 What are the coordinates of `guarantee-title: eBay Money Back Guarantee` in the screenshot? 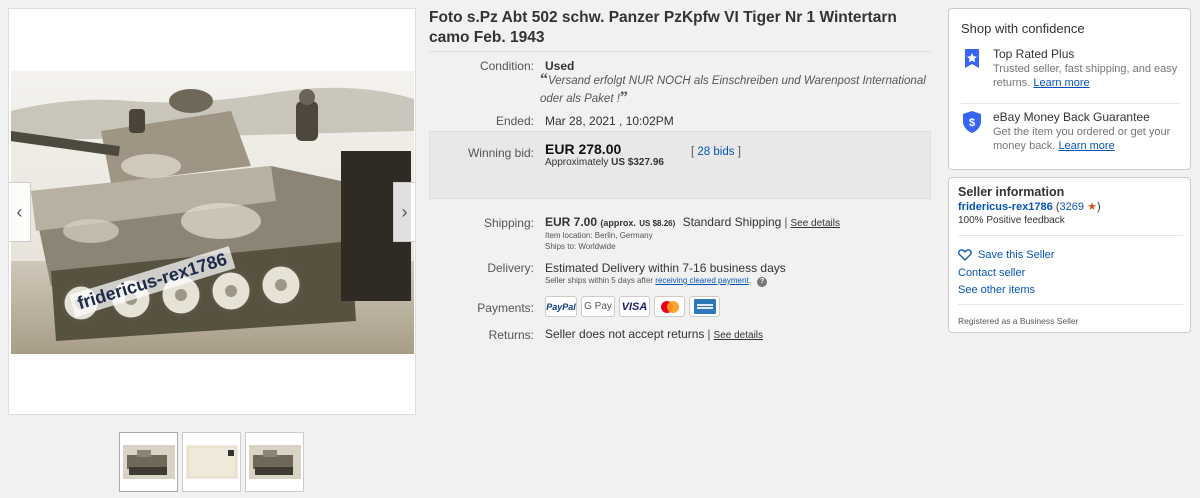 It's located at (1071, 117).